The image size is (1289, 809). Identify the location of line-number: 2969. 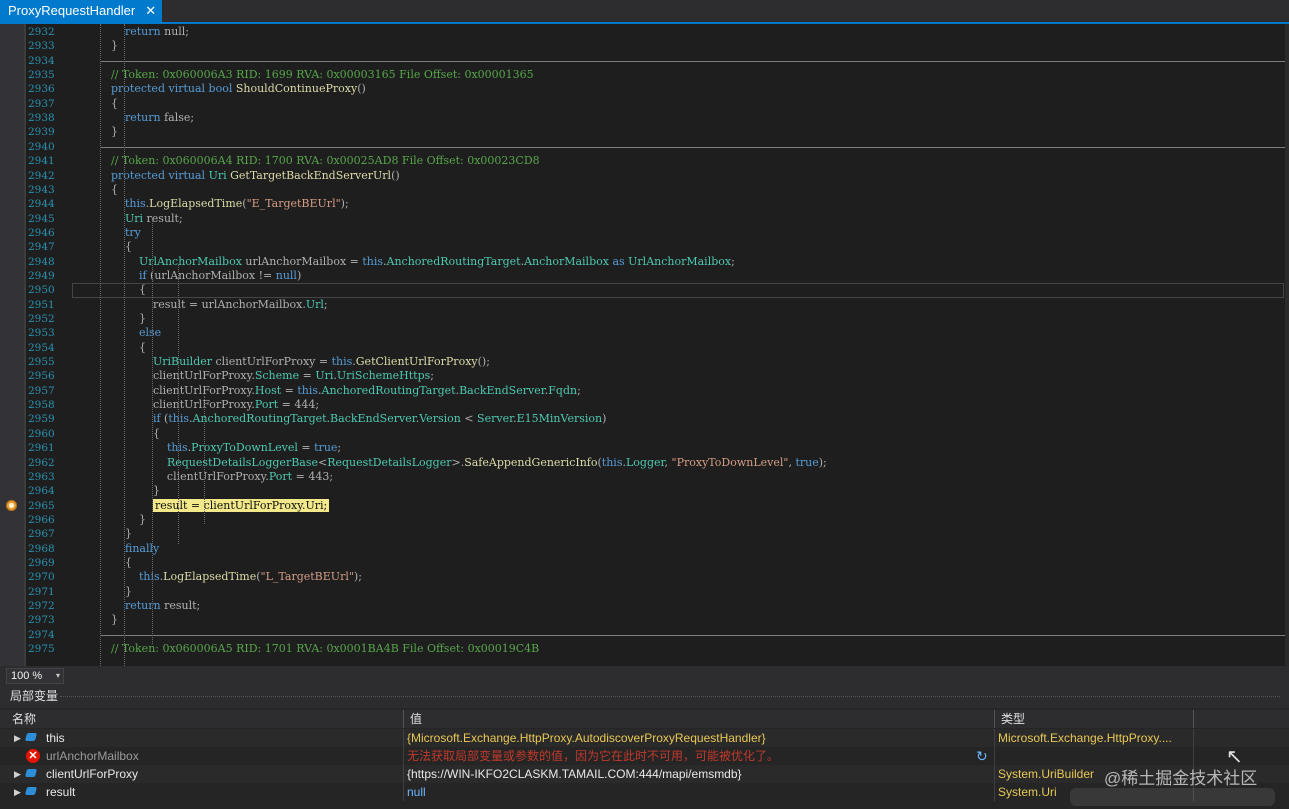
(41, 562).